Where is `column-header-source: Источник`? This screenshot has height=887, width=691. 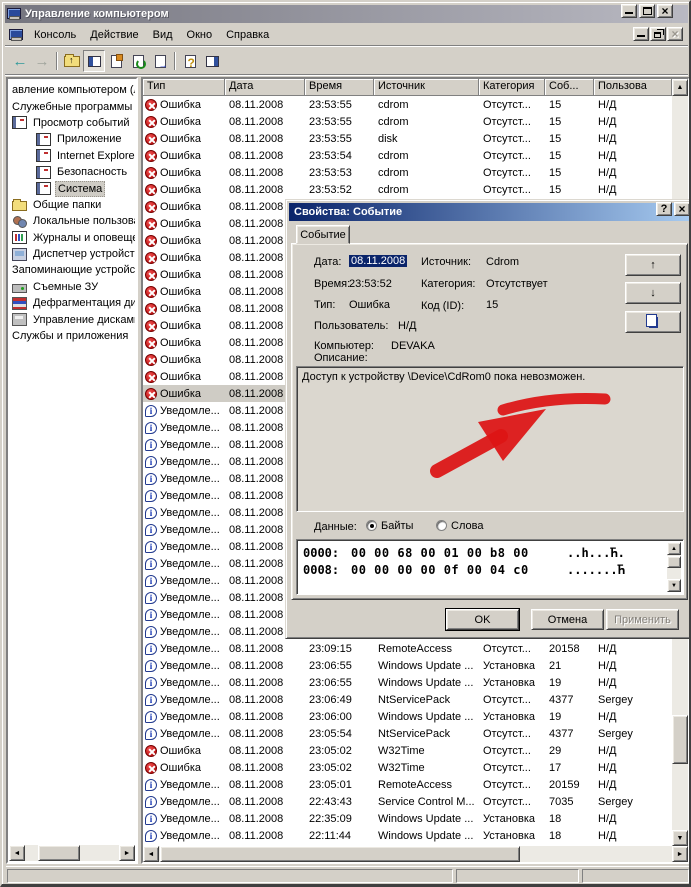 column-header-source: Источник is located at coordinates (426, 87).